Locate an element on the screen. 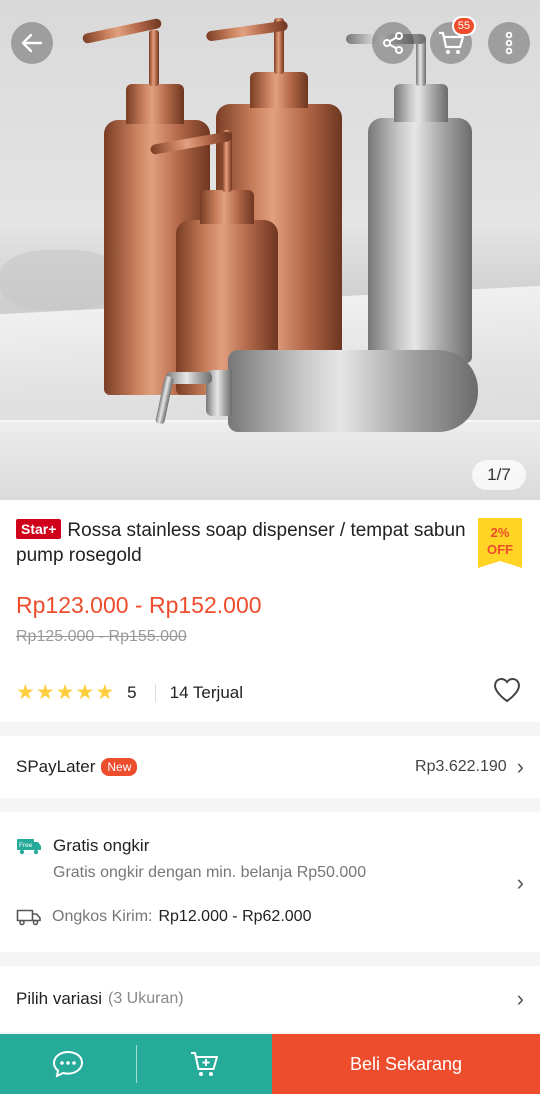 This screenshot has width=540, height=1094. original-price-range: Rp125.000 - Rp155.000 is located at coordinates (101, 636).